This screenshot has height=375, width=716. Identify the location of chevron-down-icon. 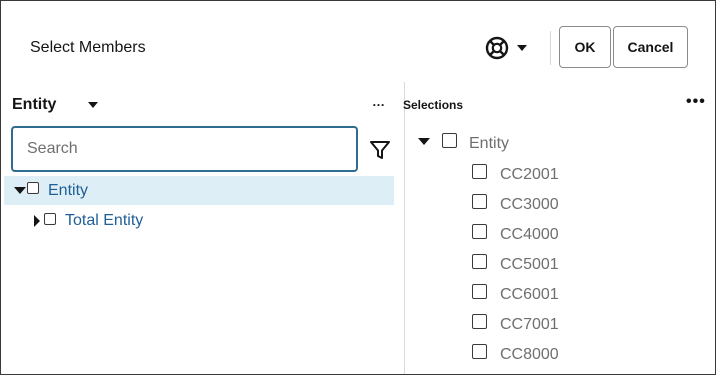
(522, 48).